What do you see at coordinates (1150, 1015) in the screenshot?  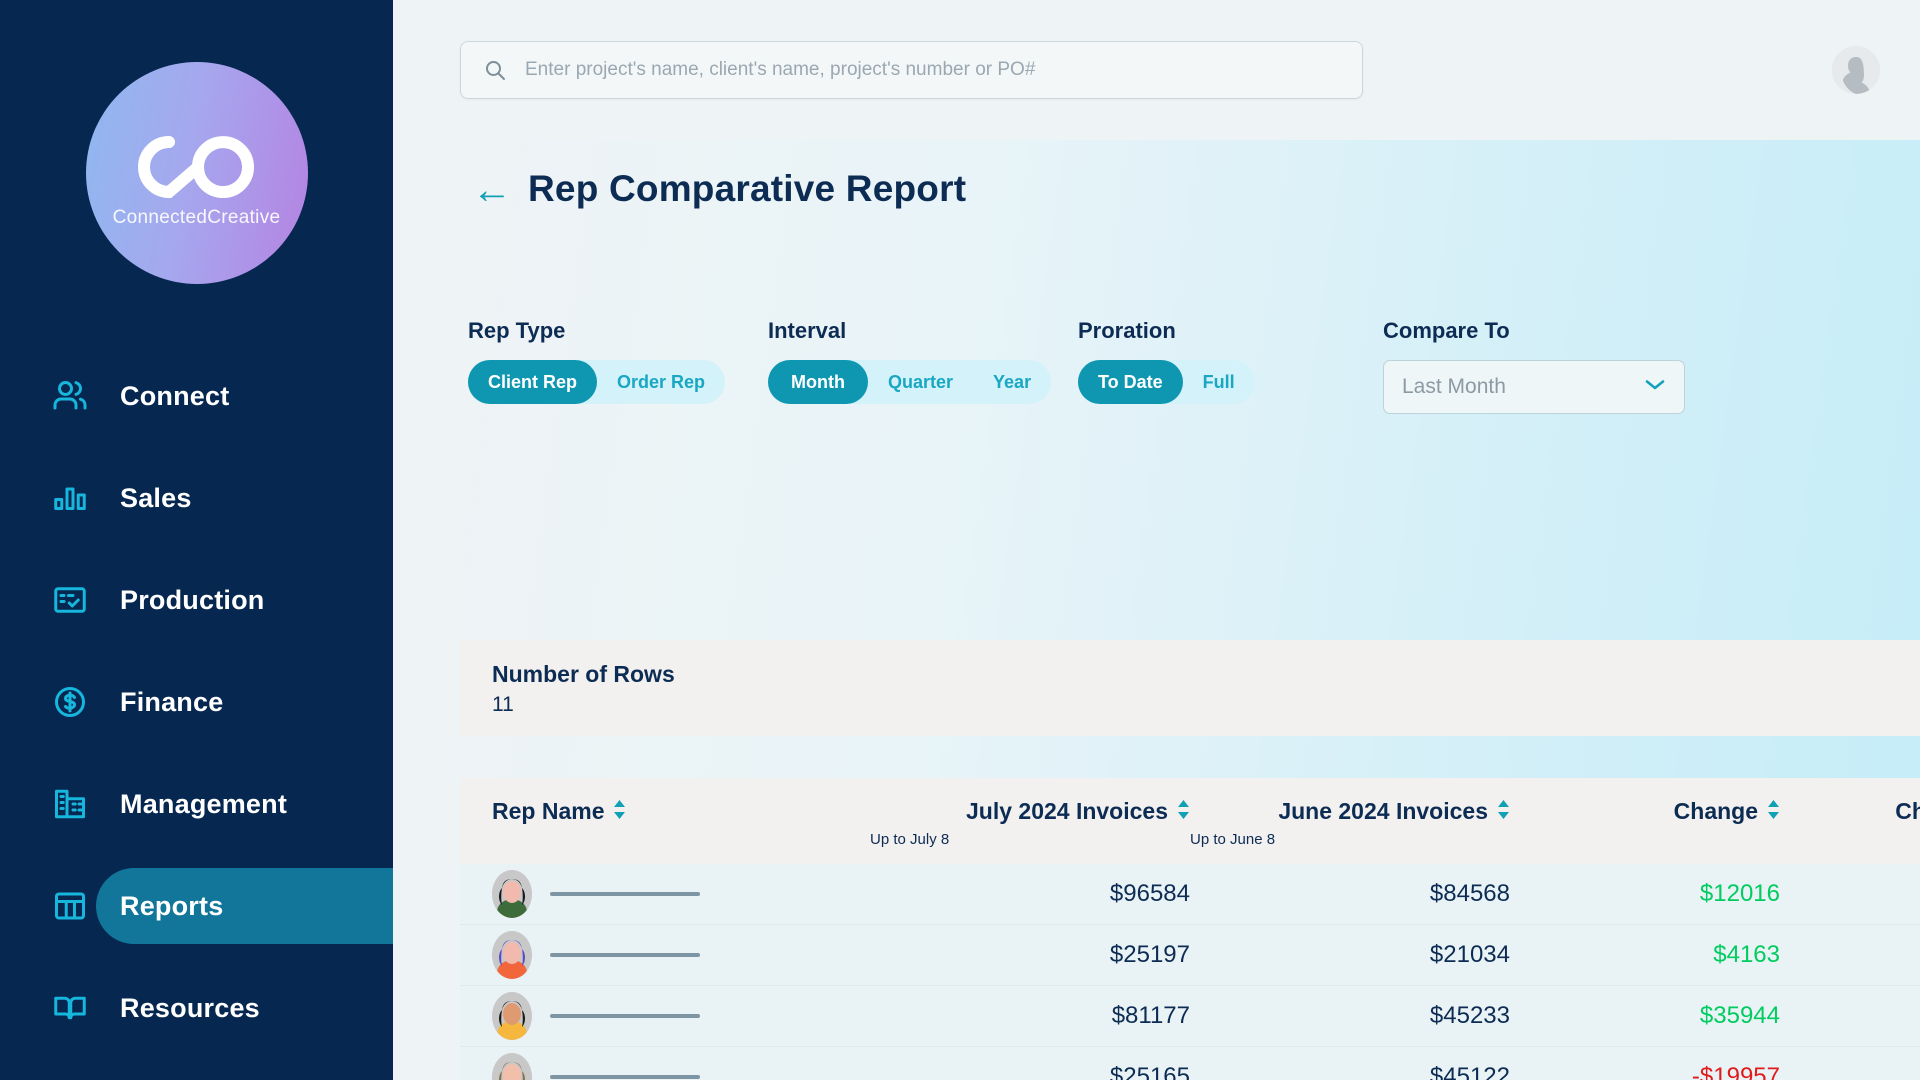 I see `july-invoices-cell: $81177` at bounding box center [1150, 1015].